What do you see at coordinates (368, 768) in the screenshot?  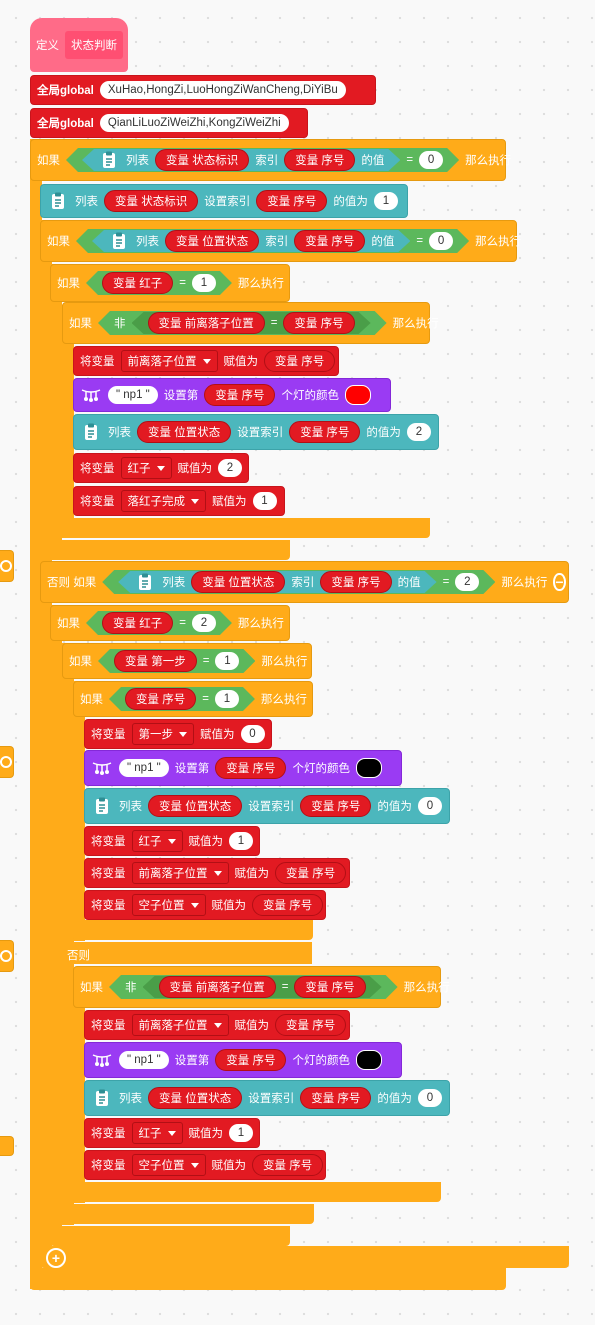 I see `color-swatch-black` at bounding box center [368, 768].